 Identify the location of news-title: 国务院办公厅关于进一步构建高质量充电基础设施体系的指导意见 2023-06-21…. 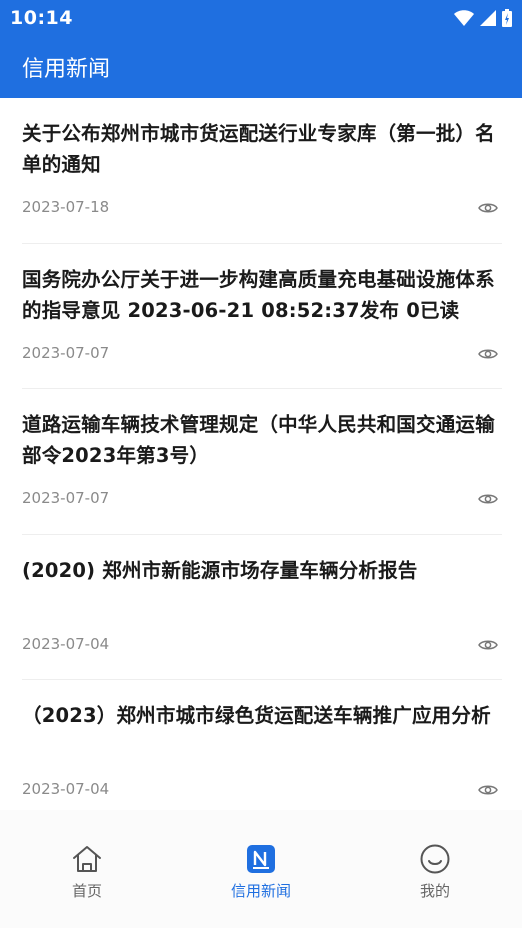
(258, 294).